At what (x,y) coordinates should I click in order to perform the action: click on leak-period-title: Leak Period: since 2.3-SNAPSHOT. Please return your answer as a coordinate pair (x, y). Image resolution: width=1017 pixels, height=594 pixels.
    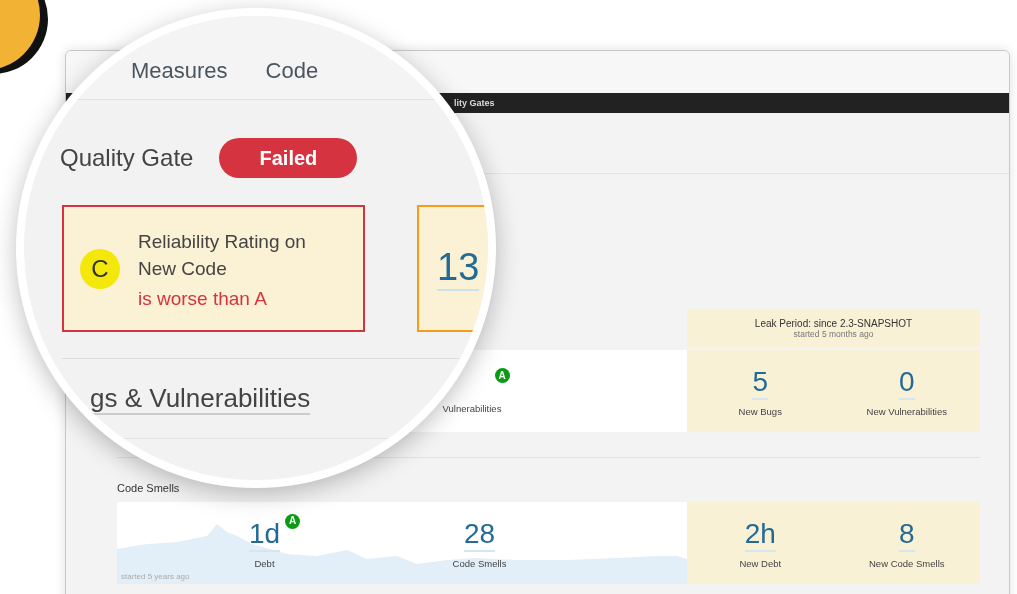
    Looking at the image, I should click on (833, 323).